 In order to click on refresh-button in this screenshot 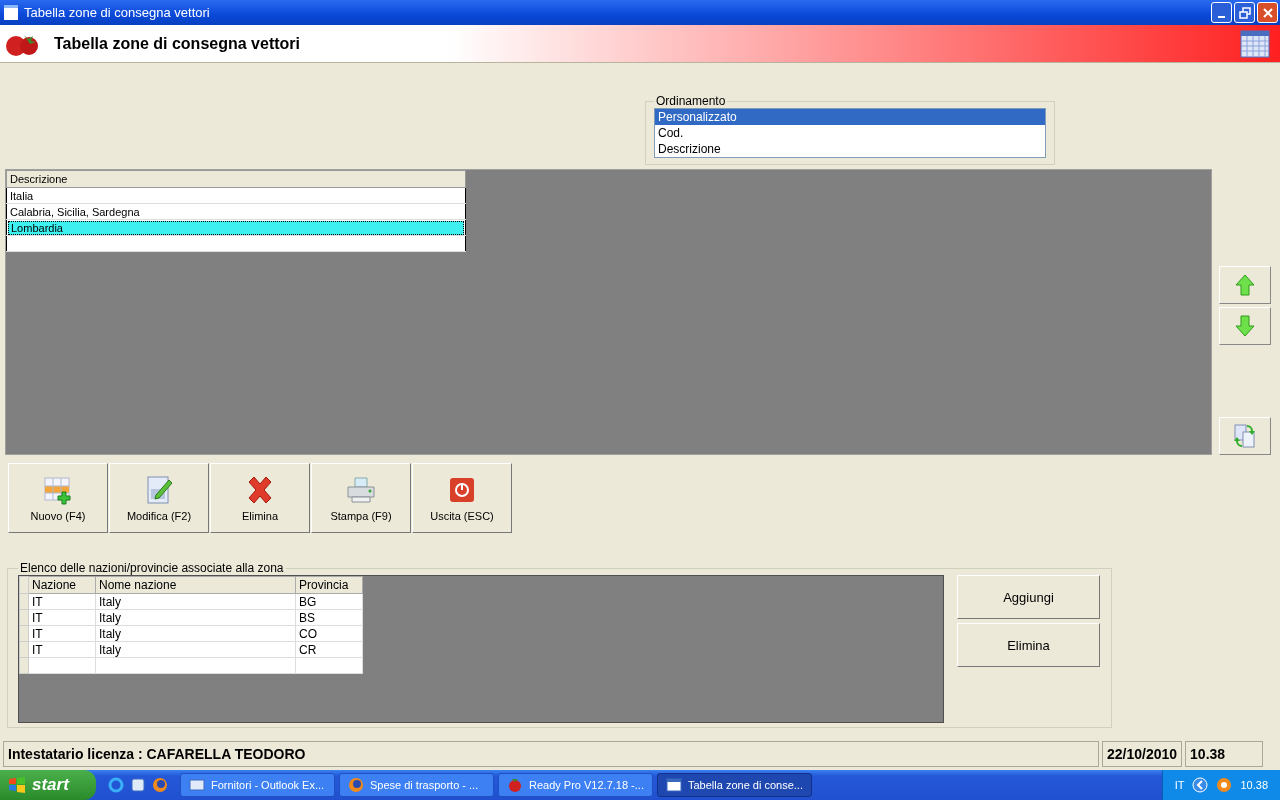, I will do `click(1245, 436)`.